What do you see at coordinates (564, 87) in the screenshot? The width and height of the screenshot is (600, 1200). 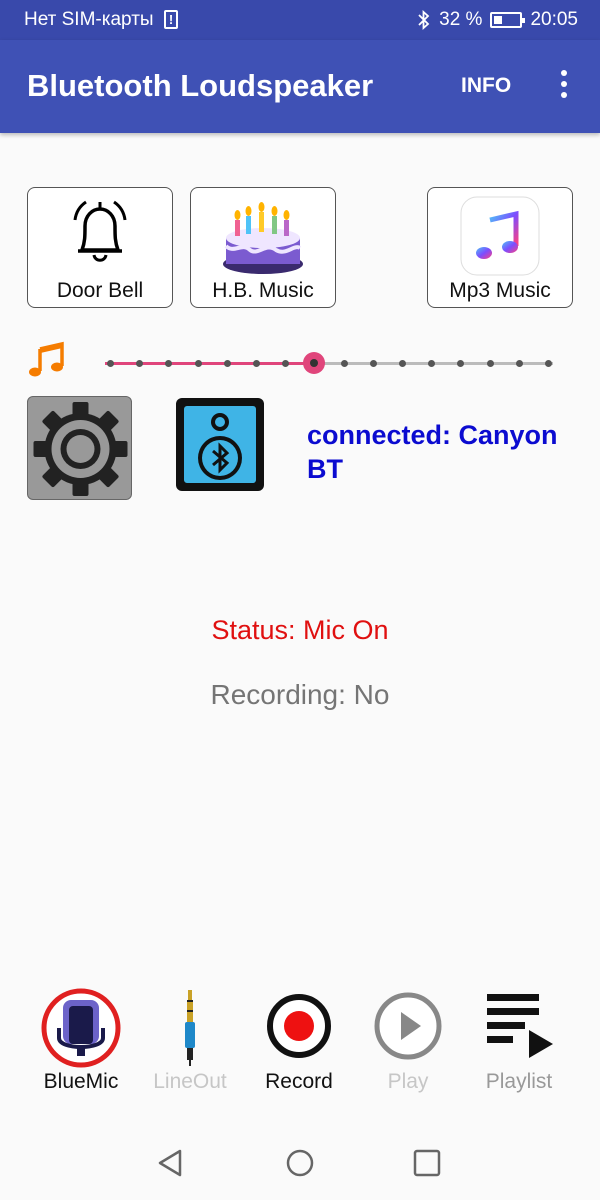 I see `overflow-menu-icon` at bounding box center [564, 87].